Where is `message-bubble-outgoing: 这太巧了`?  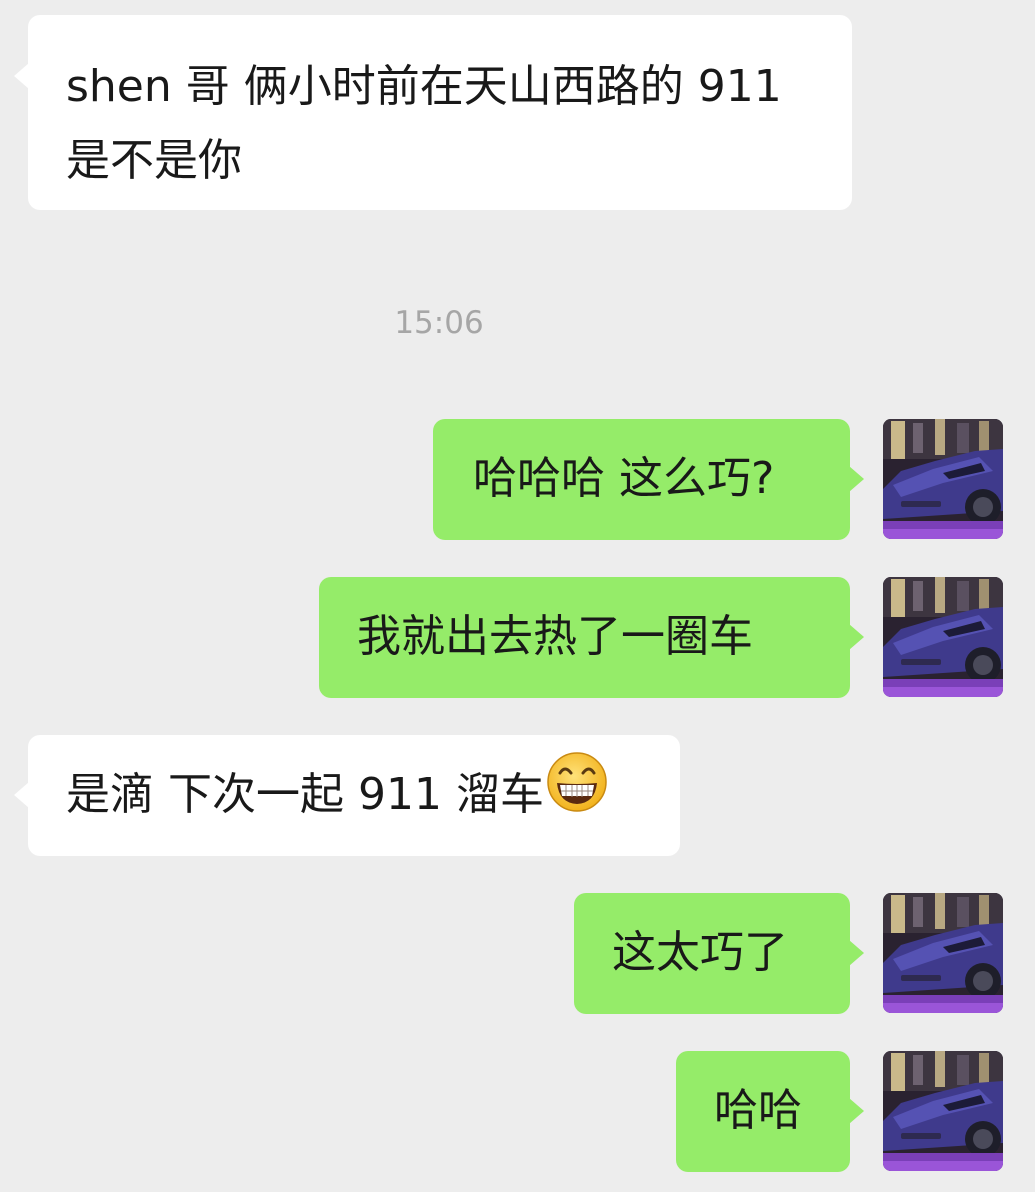 message-bubble-outgoing: 这太巧了 is located at coordinates (719, 953).